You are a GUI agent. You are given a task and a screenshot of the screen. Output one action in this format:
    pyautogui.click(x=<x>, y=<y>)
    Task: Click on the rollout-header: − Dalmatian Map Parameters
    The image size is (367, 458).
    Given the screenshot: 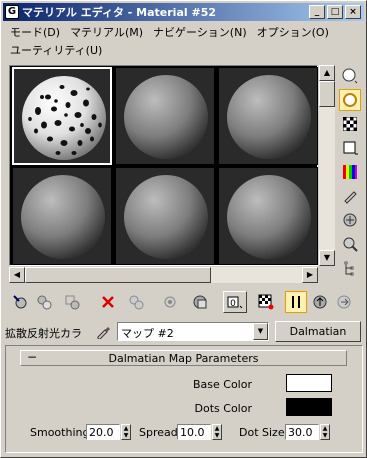 What is the action you would take?
    pyautogui.click(x=183, y=358)
    